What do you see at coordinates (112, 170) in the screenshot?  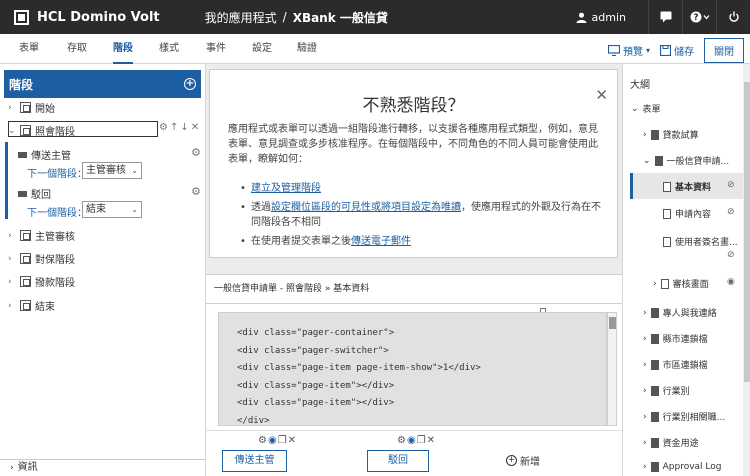 I see `next-stage-select: 主管審核 ⌄` at bounding box center [112, 170].